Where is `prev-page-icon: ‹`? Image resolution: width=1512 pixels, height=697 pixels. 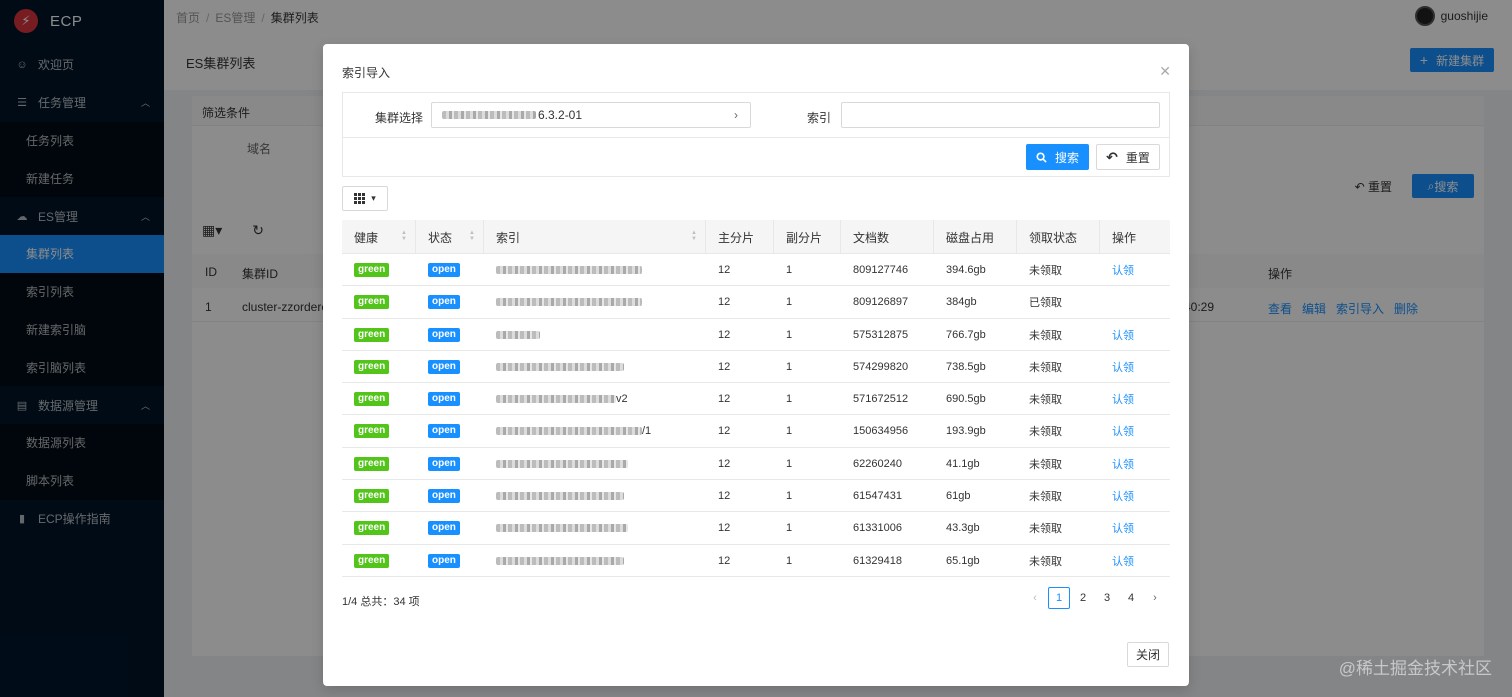
prev-page-icon: ‹ is located at coordinates (1035, 598).